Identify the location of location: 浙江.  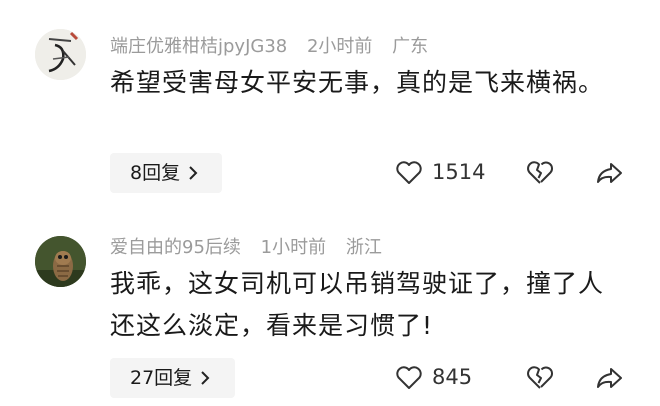
(363, 247).